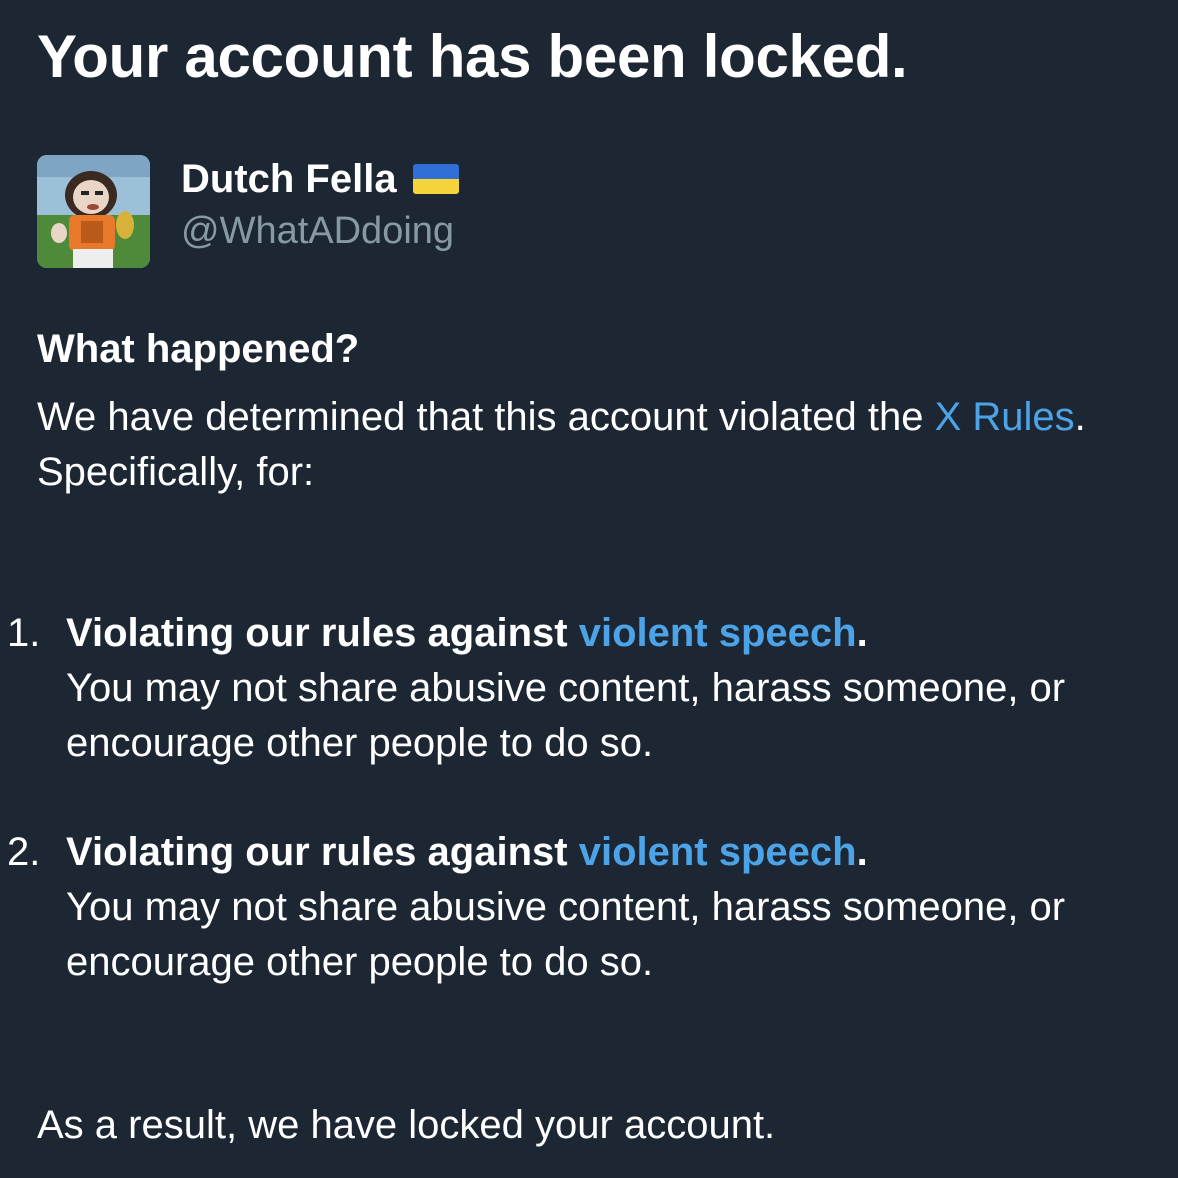 The width and height of the screenshot is (1178, 1178). Describe the element at coordinates (435, 179) in the screenshot. I see `ukraine-flag-icon` at that location.